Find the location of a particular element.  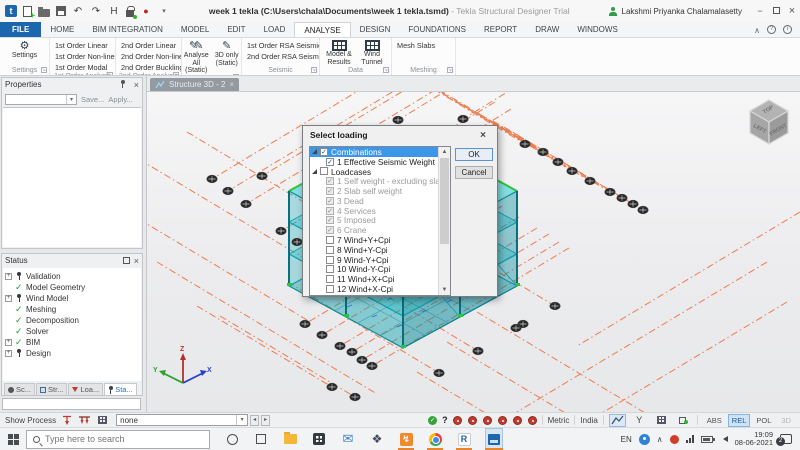

checkbox-10-wind-y-cpi is located at coordinates (330, 269).